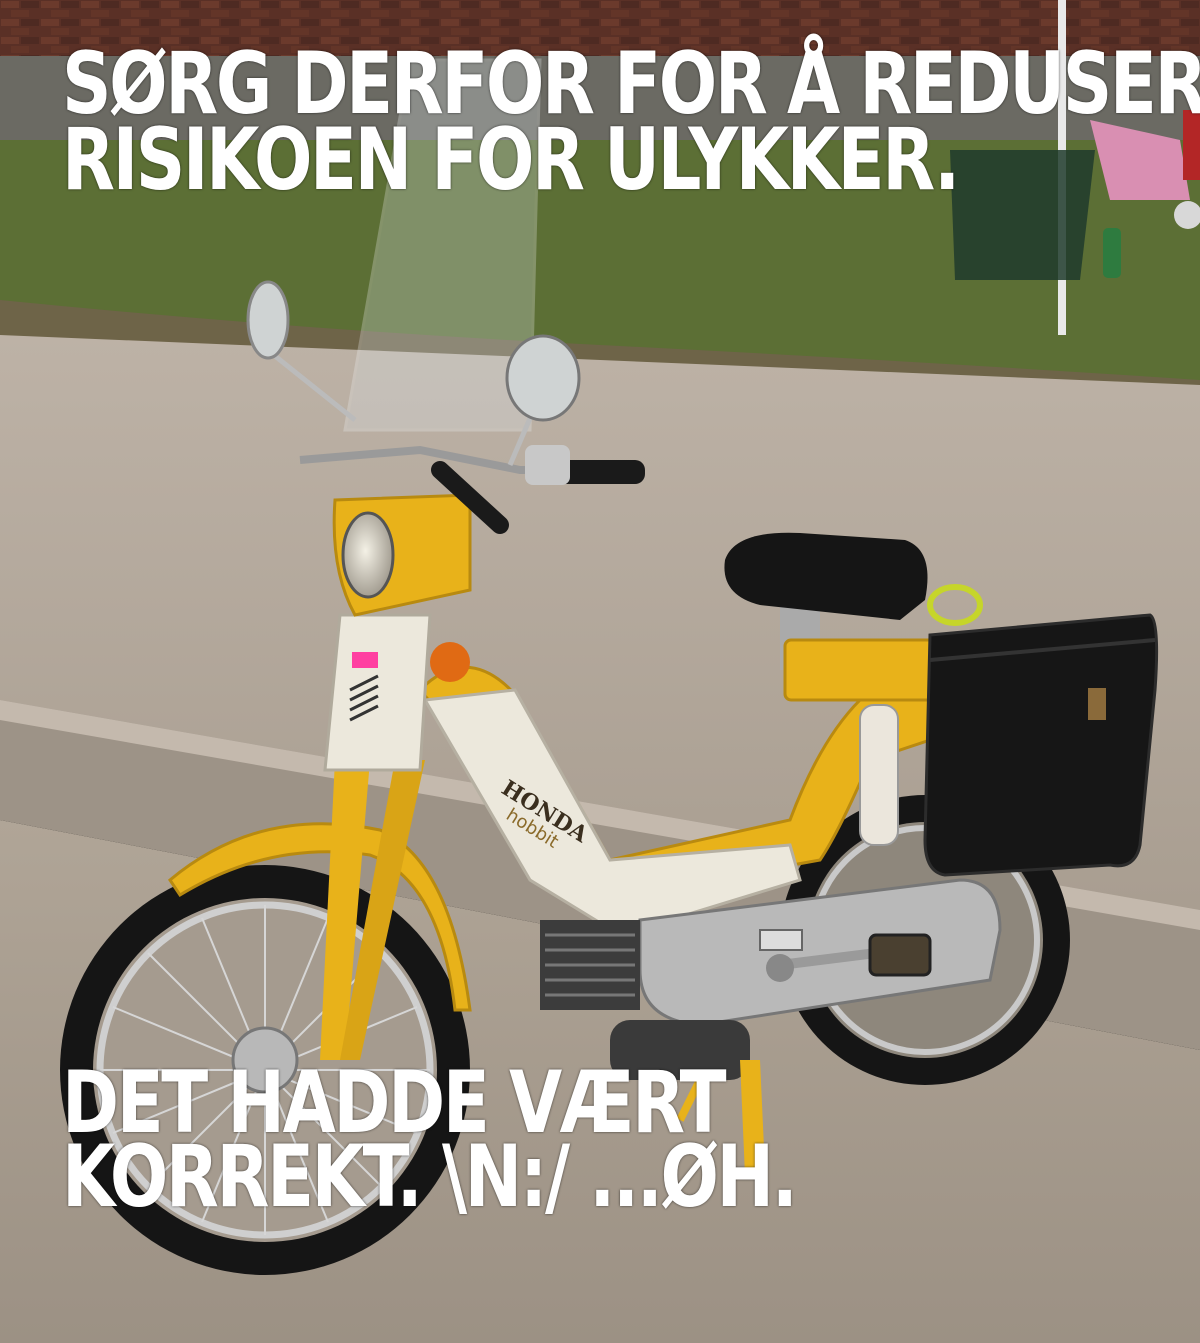 The image size is (1200, 1343). Describe the element at coordinates (430, 1177) in the screenshot. I see `bottom-caption-line-2: KORREKT. \N:/ ...ØH.` at that location.